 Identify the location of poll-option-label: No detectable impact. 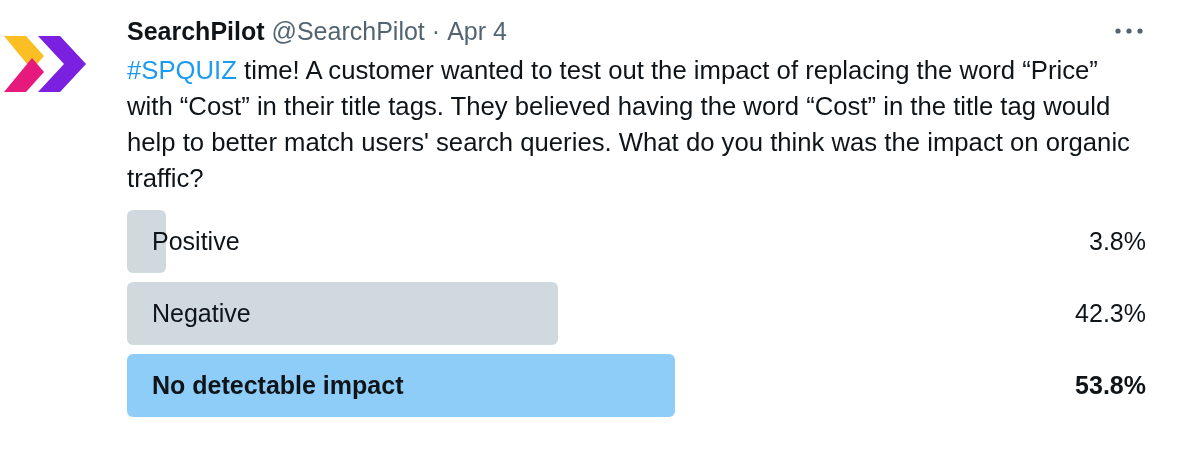
(278, 385).